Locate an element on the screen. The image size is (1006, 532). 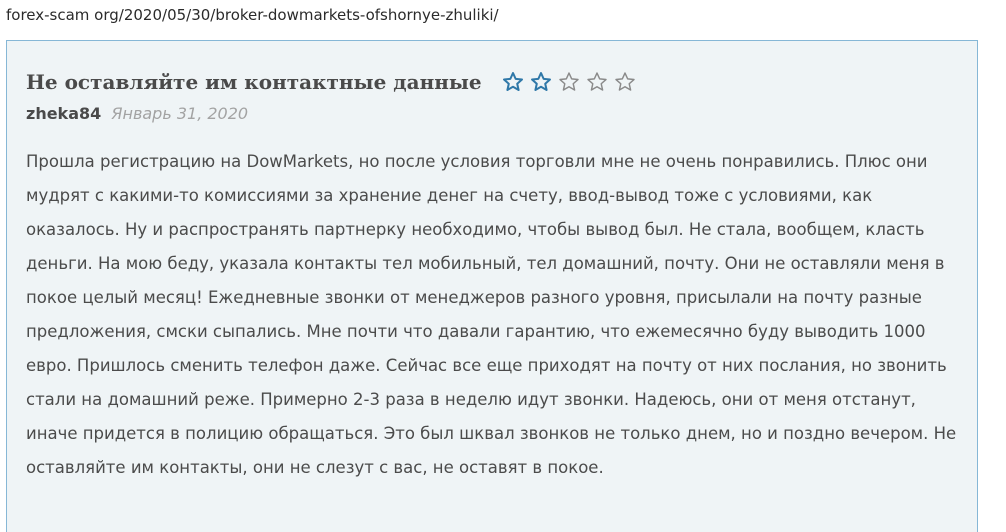
review-meta: zheka84 Январь 31, 2020 is located at coordinates (137, 114).